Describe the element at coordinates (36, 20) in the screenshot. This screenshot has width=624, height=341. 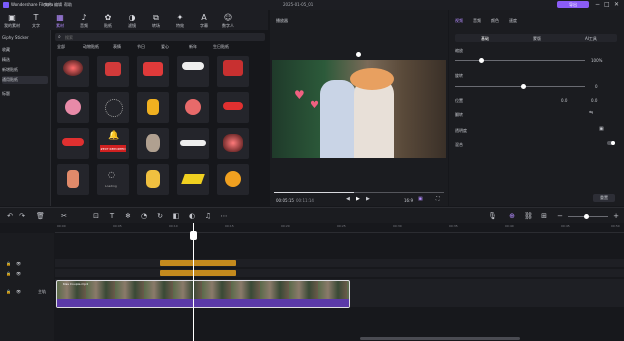
I see `tab-text: T 文字` at that location.